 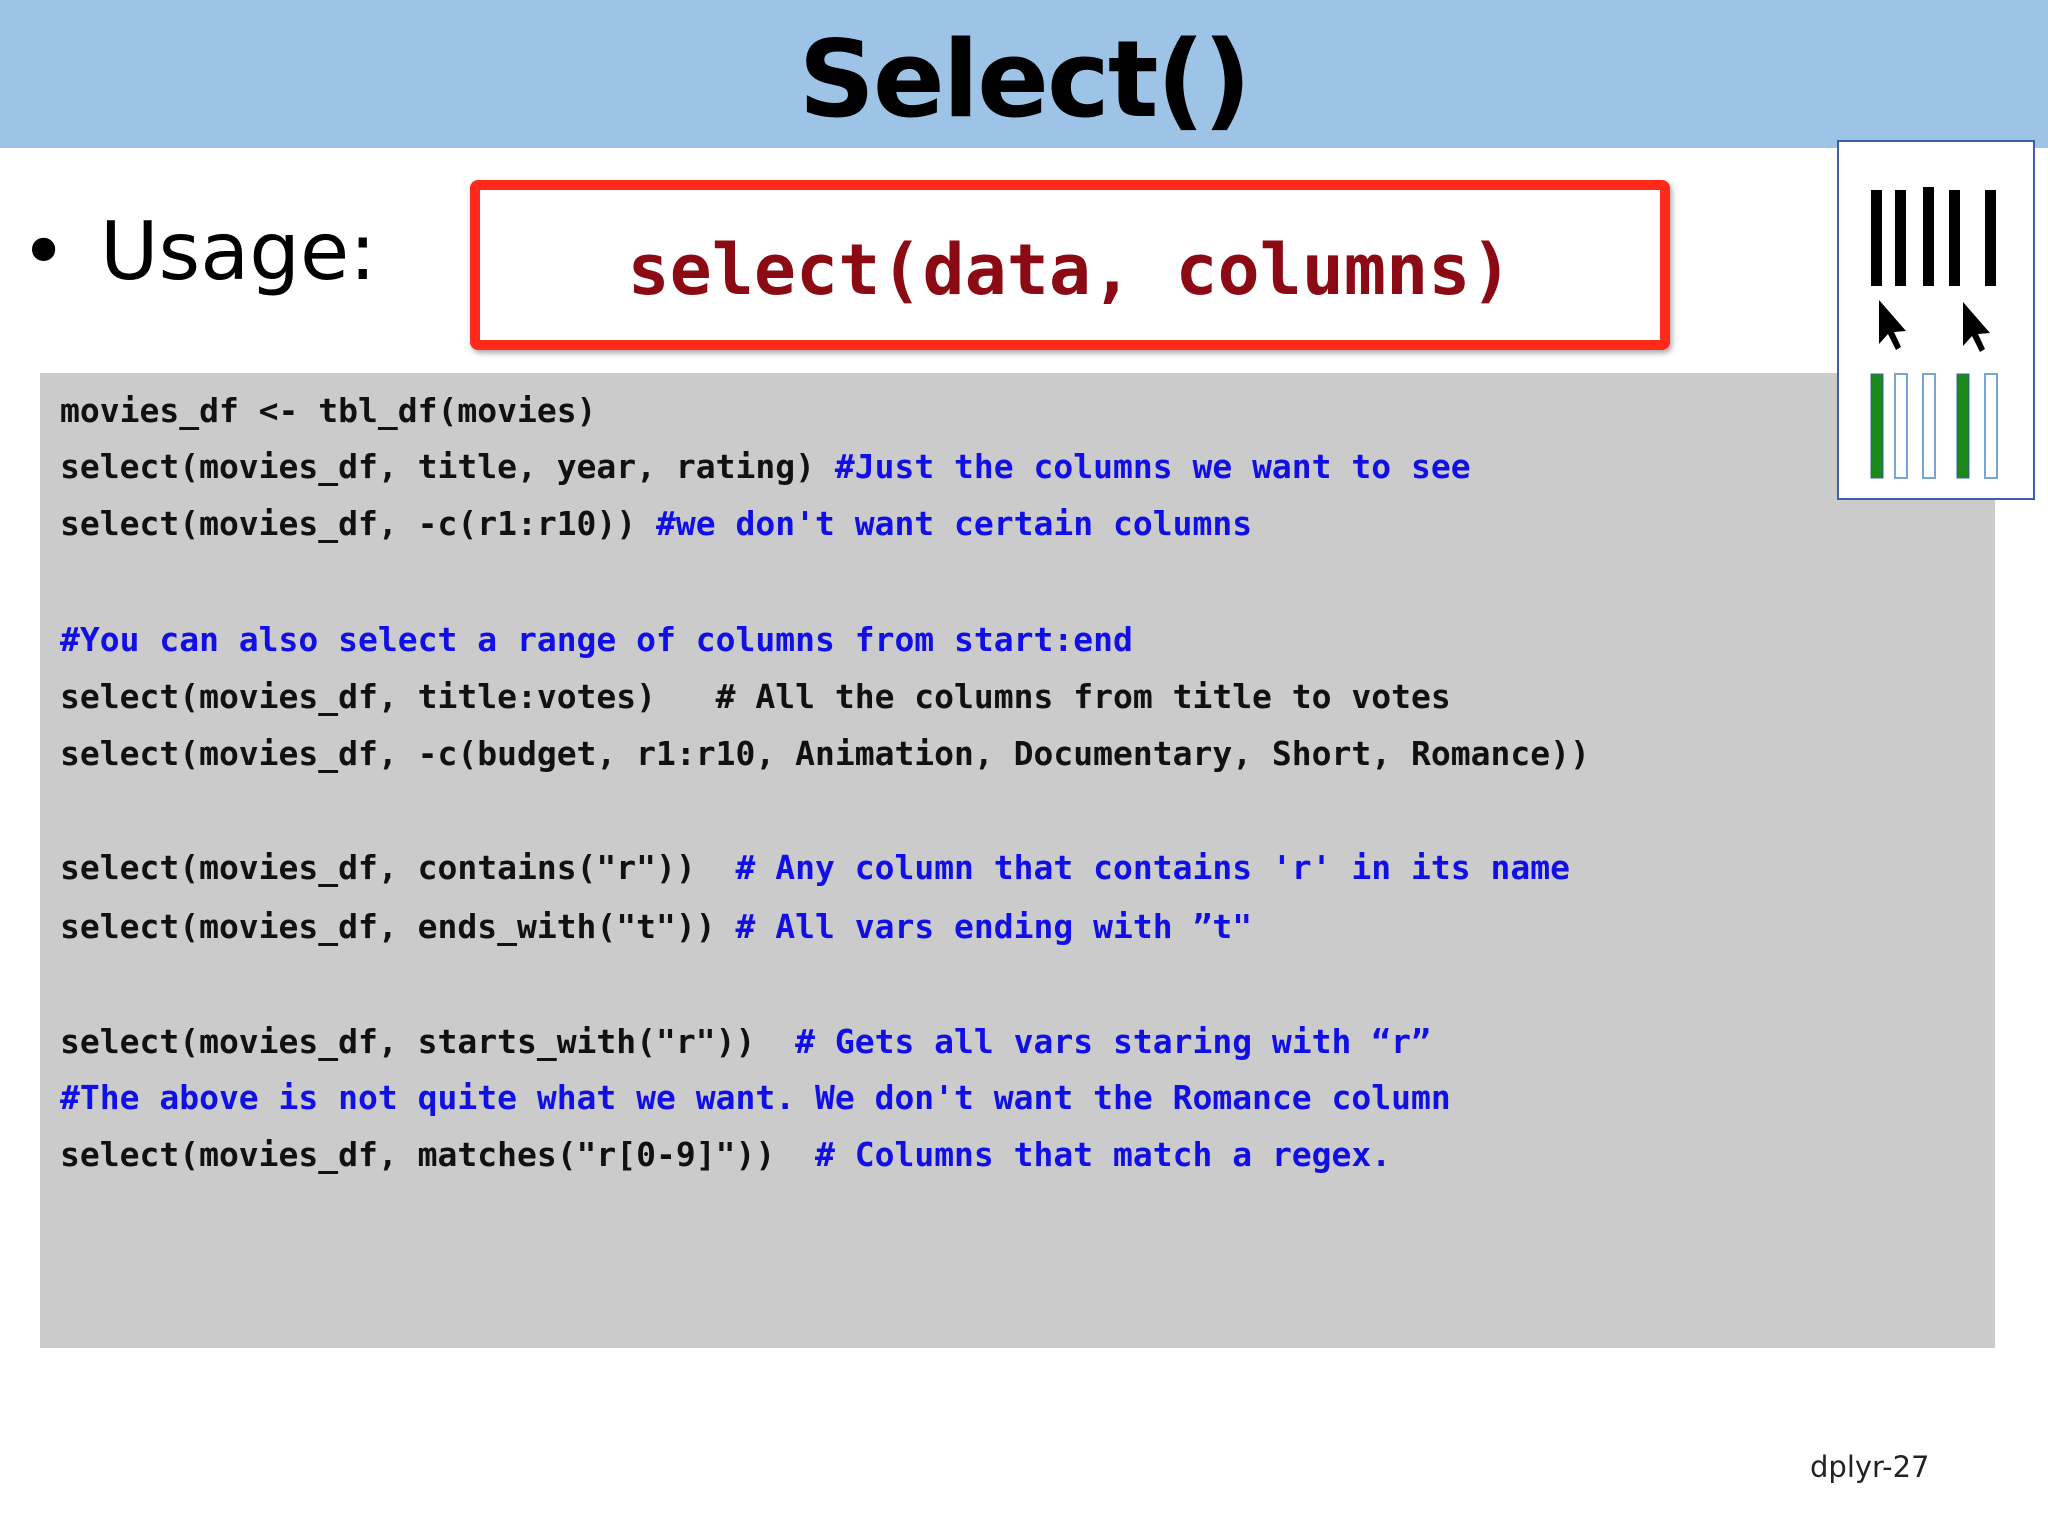 What do you see at coordinates (1934, 333) in the screenshot?
I see `column-select-graphic` at bounding box center [1934, 333].